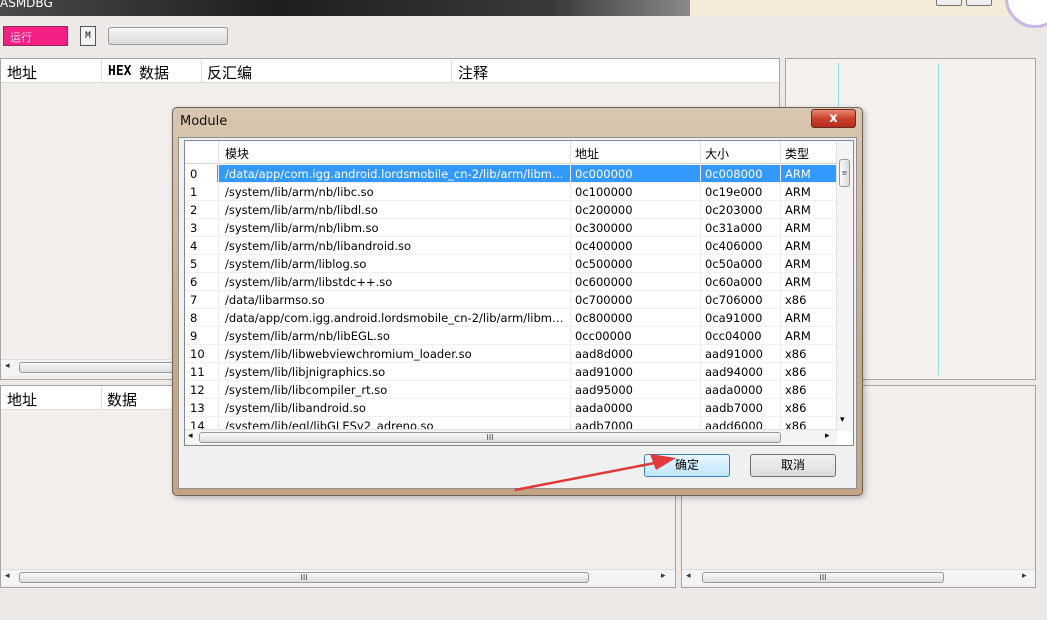  Describe the element at coordinates (687, 465) in the screenshot. I see `ok-button: 确定` at that location.